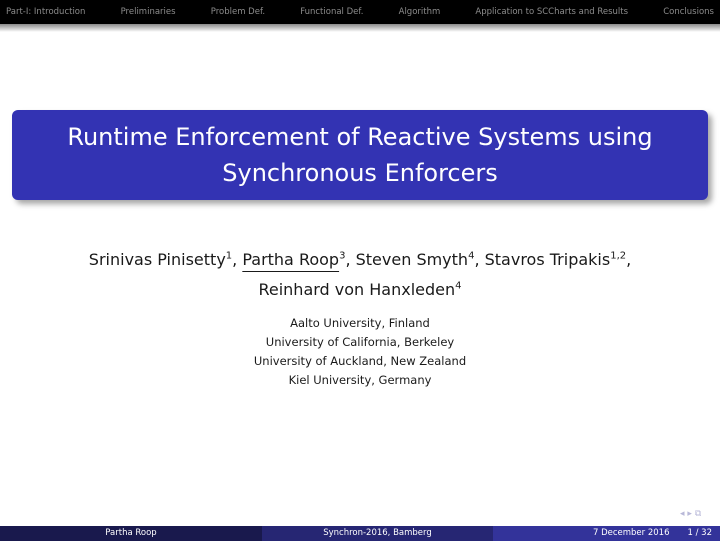  Describe the element at coordinates (131, 533) in the screenshot. I see `footer-presenter: Partha Roop` at that location.